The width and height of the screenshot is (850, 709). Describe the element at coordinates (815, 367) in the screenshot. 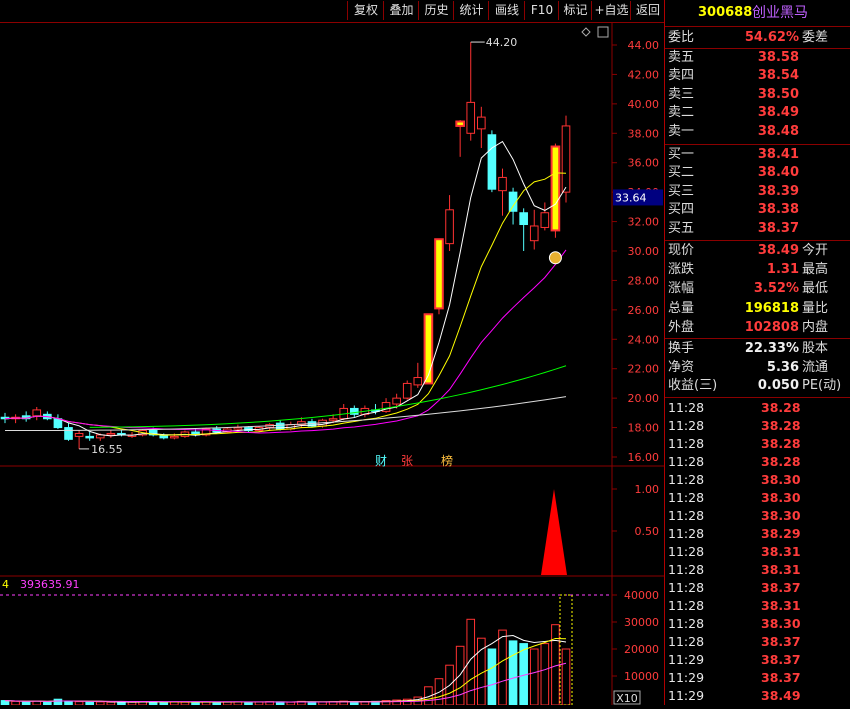

I see `row-right-label: 流通` at that location.